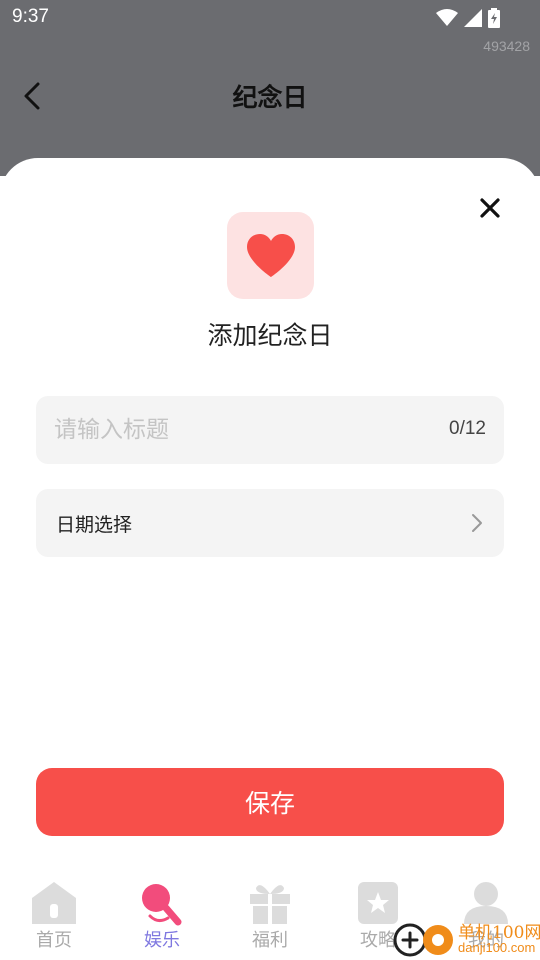 The height and width of the screenshot is (960, 540). Describe the element at coordinates (270, 523) in the screenshot. I see `date-picker-row: 日期选择` at that location.